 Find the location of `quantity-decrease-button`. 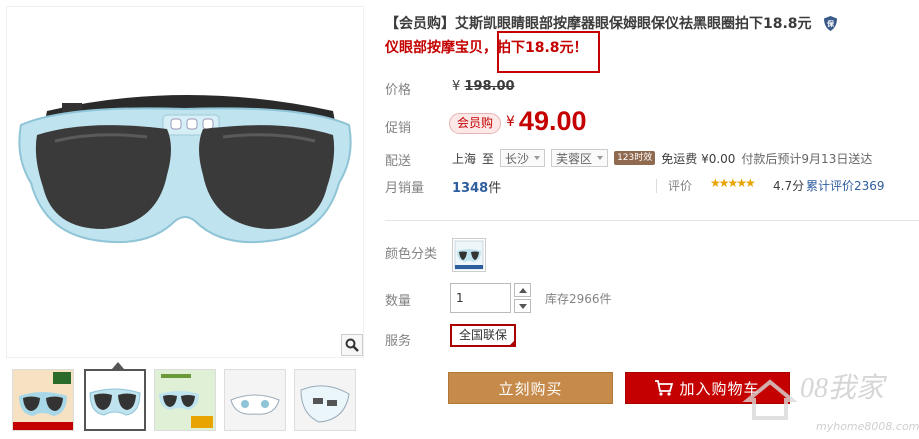

quantity-decrease-button is located at coordinates (522, 306).